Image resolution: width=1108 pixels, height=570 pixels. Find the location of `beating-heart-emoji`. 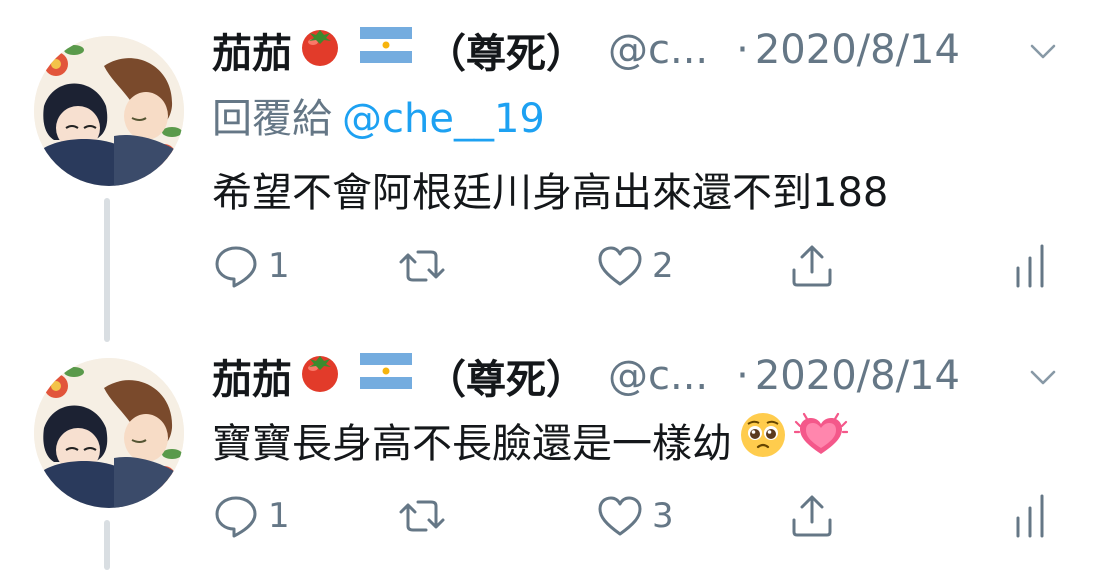

beating-heart-emoji is located at coordinates (821, 440).